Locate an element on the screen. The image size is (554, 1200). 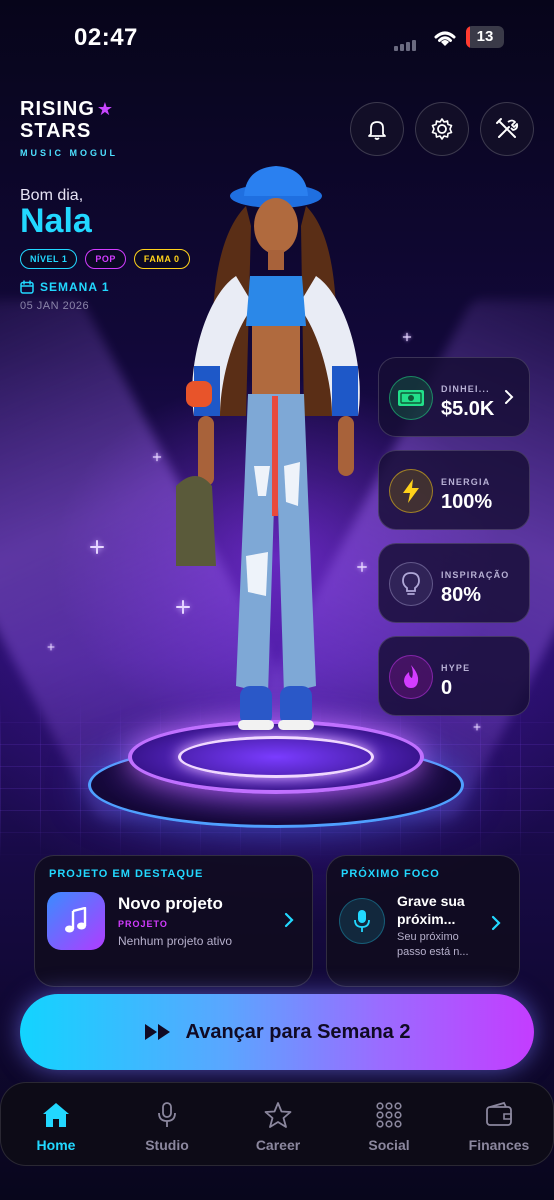
battery-level: 13 is located at coordinates (485, 36).